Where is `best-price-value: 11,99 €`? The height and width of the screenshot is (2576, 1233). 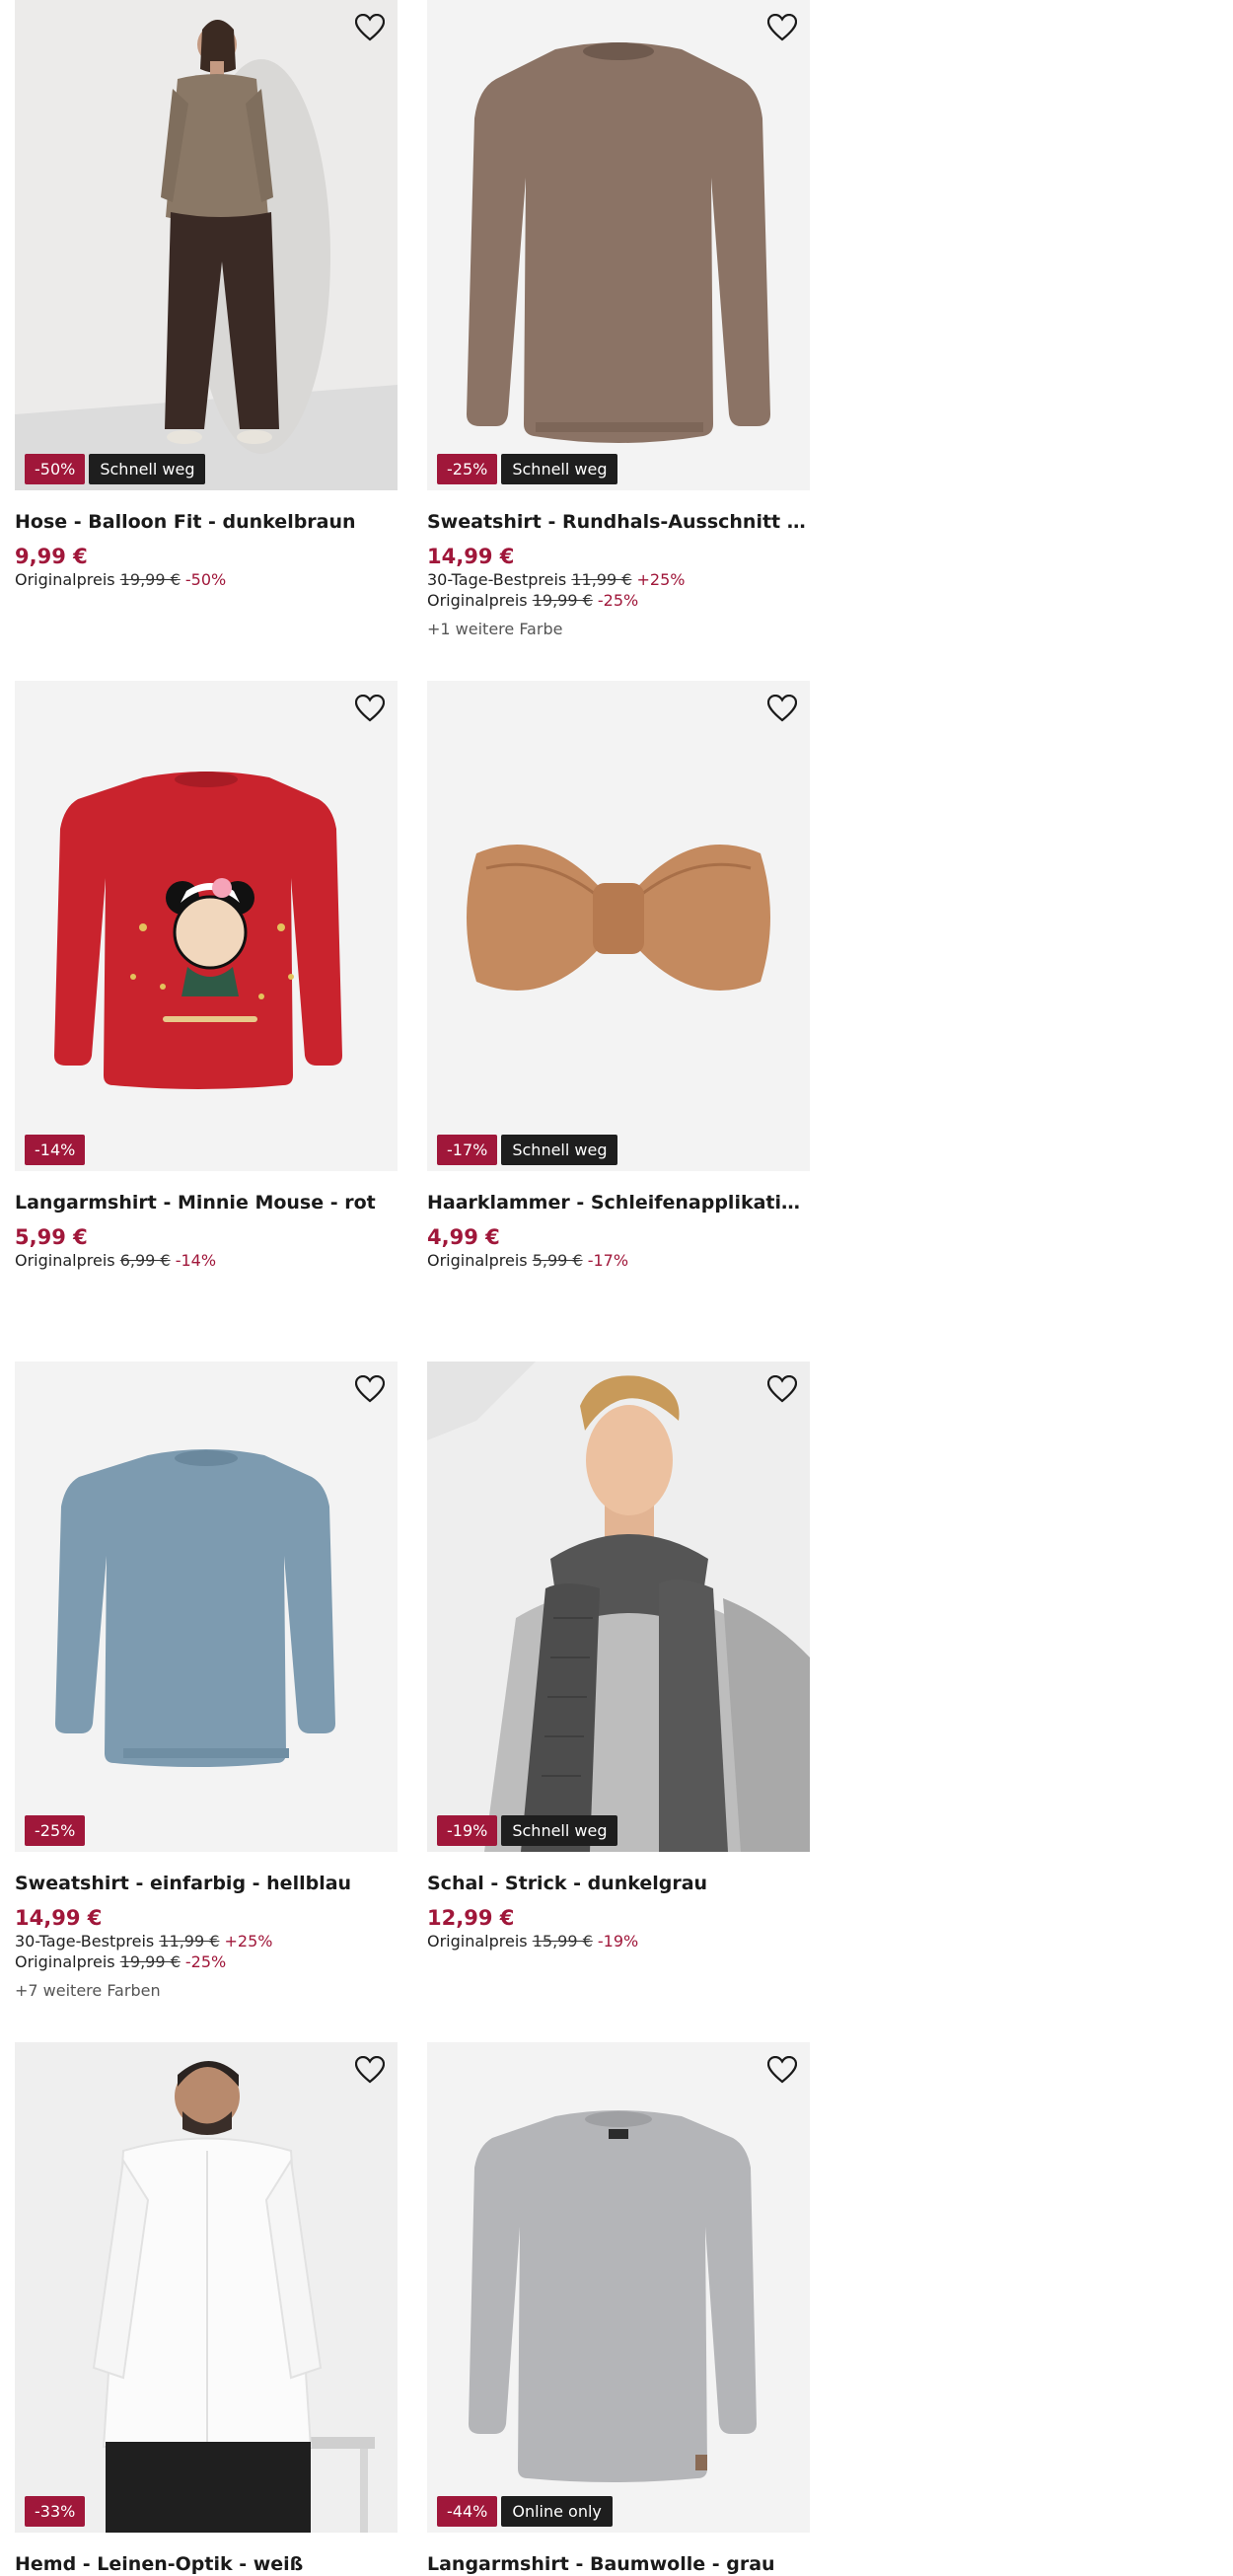
best-price-value: 11,99 € is located at coordinates (601, 579).